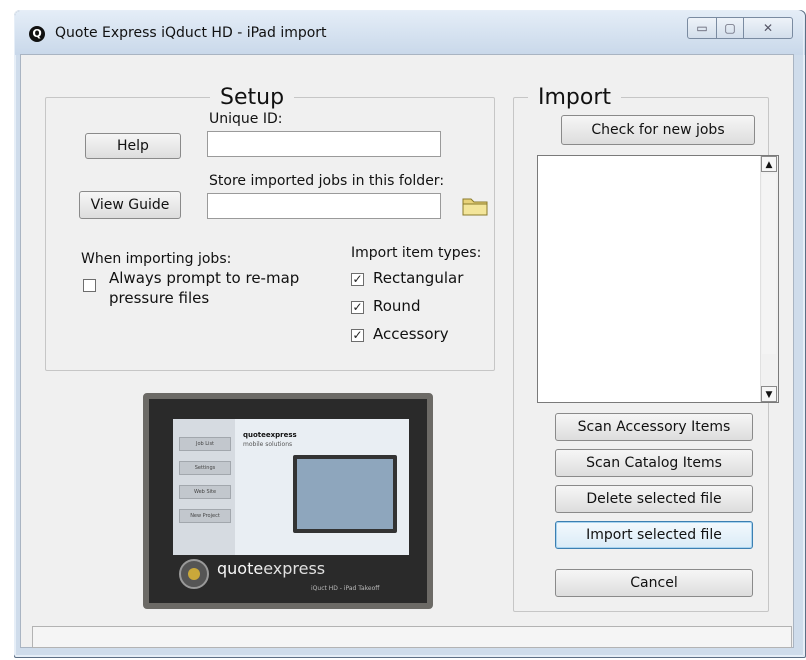 The image size is (806, 660). Describe the element at coordinates (191, 33) in the screenshot. I see `window-title: Quote Express iQduct HD - iPad import` at that location.